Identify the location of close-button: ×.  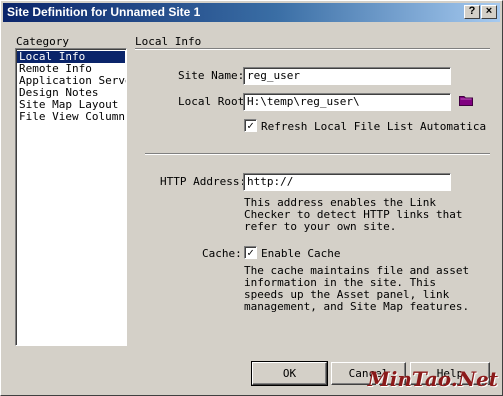
(489, 12).